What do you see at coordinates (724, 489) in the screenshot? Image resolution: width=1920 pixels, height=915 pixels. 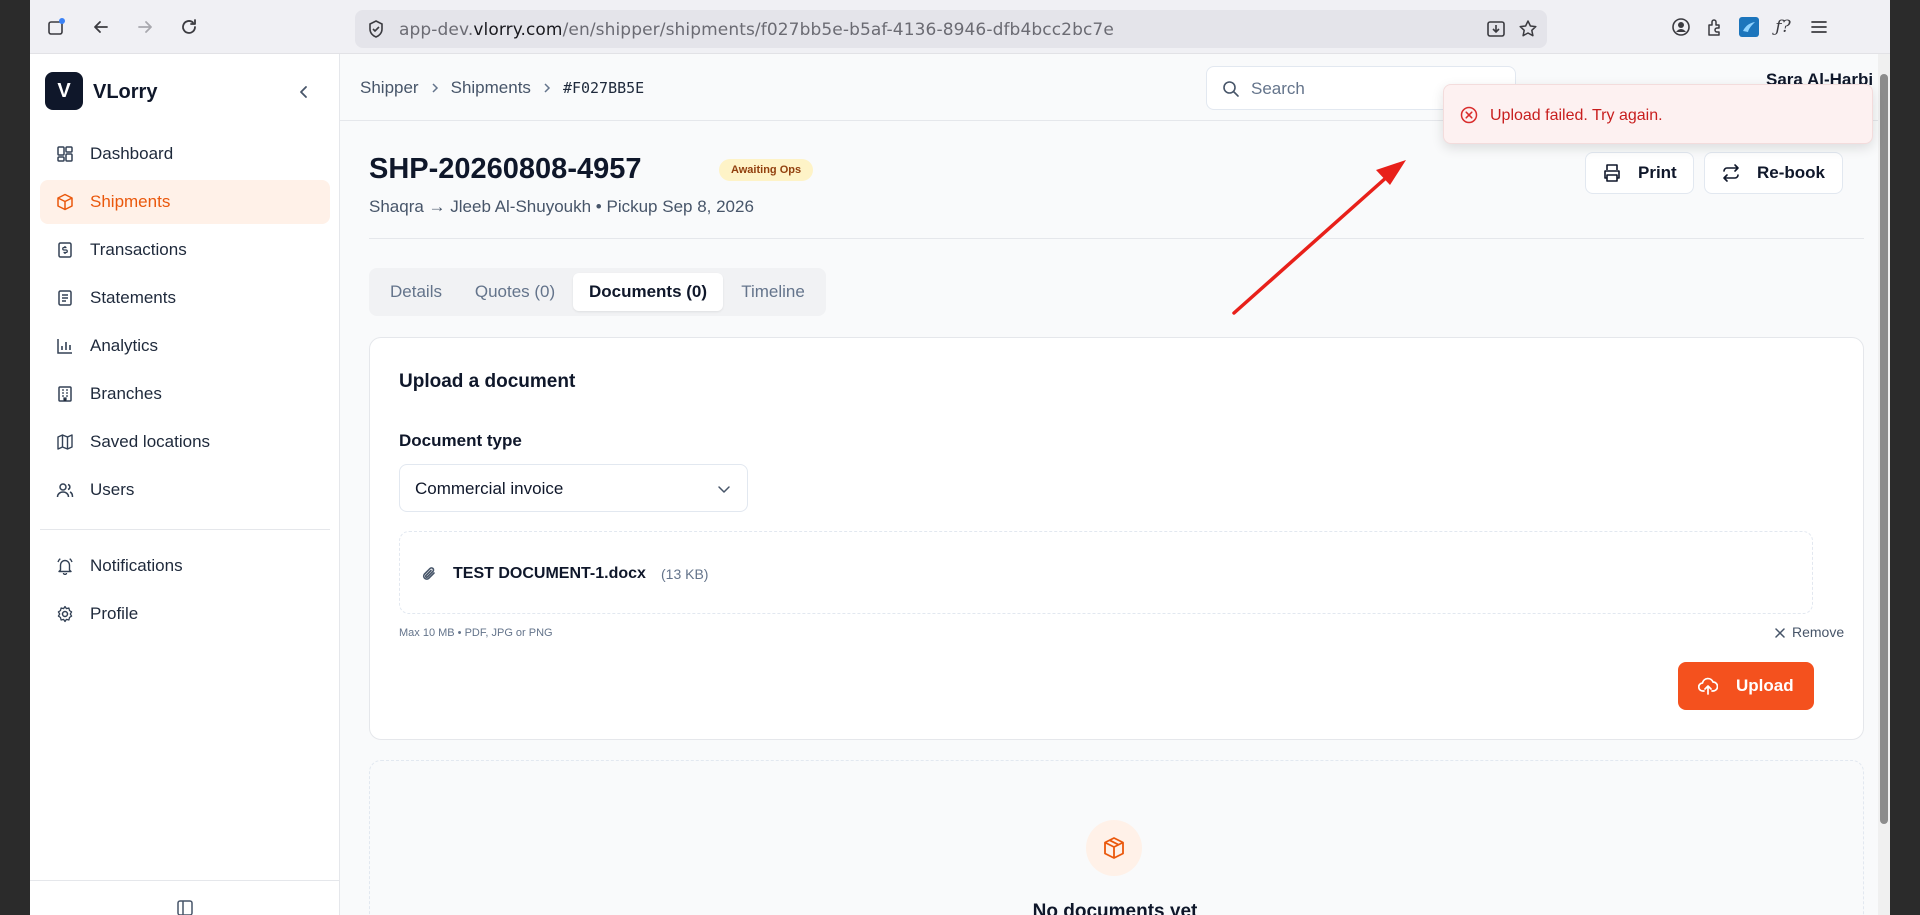 I see `chevron-down-icon` at bounding box center [724, 489].